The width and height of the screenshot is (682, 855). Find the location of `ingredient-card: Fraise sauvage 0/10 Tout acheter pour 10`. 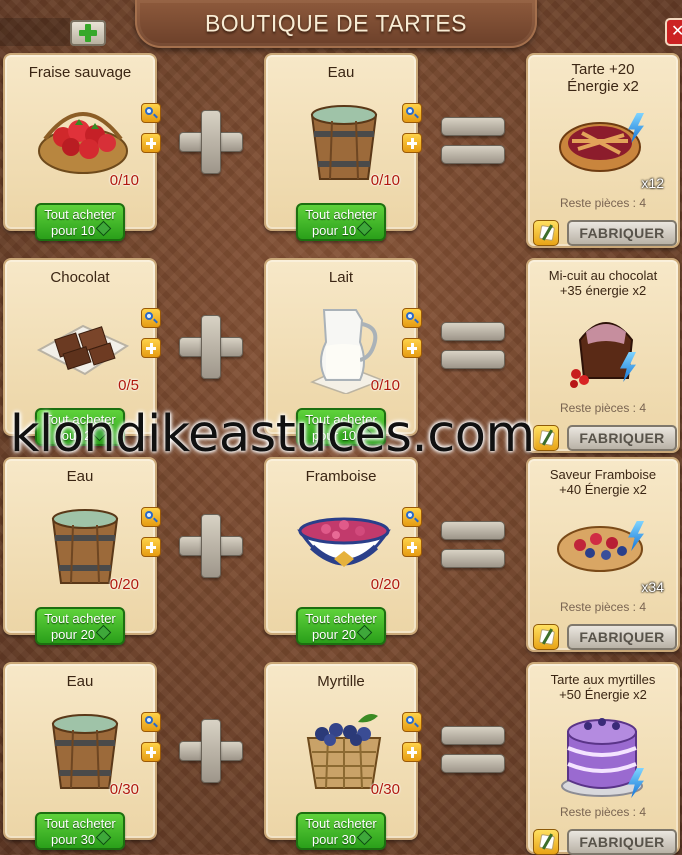

ingredient-card: Fraise sauvage 0/10 Tout acheter pour 10 is located at coordinates (82, 147).